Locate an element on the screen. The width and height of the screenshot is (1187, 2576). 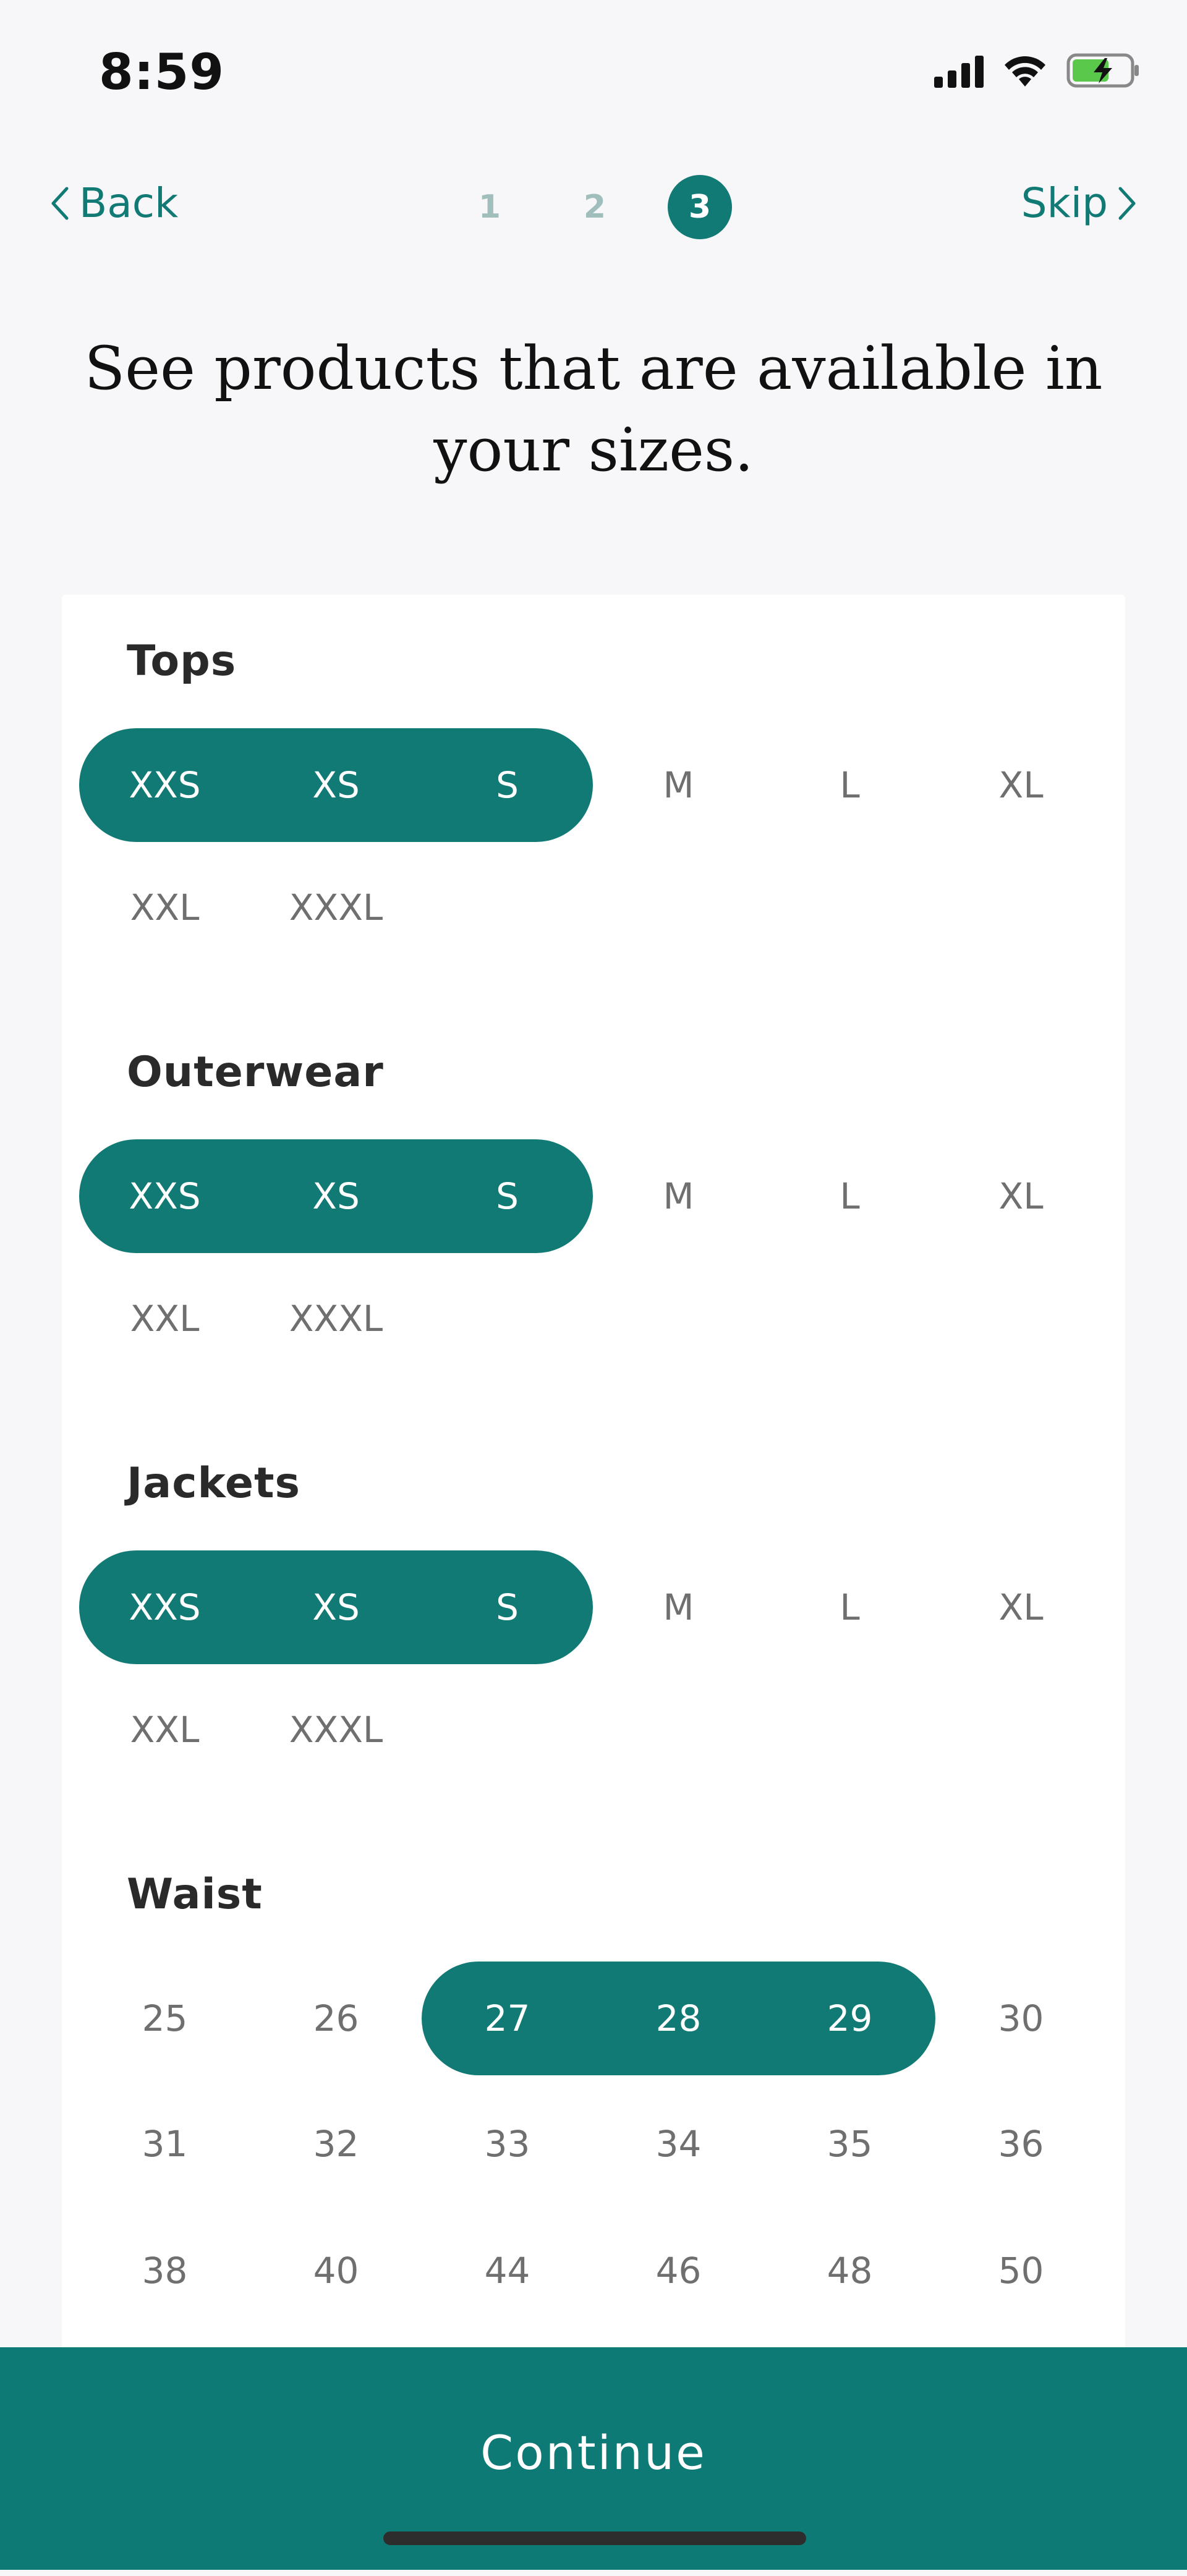
size-option-waist: 33 is located at coordinates (508, 2144).